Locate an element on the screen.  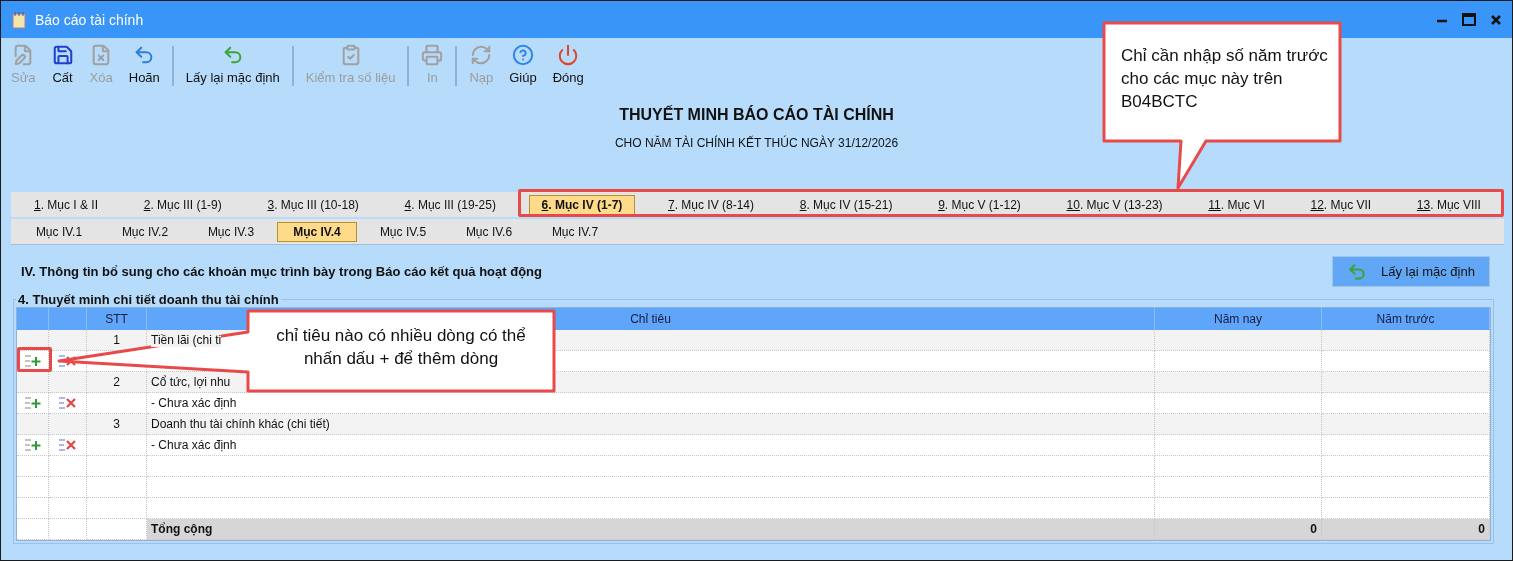
sub-tab: Mục IV.4 is located at coordinates (317, 231).